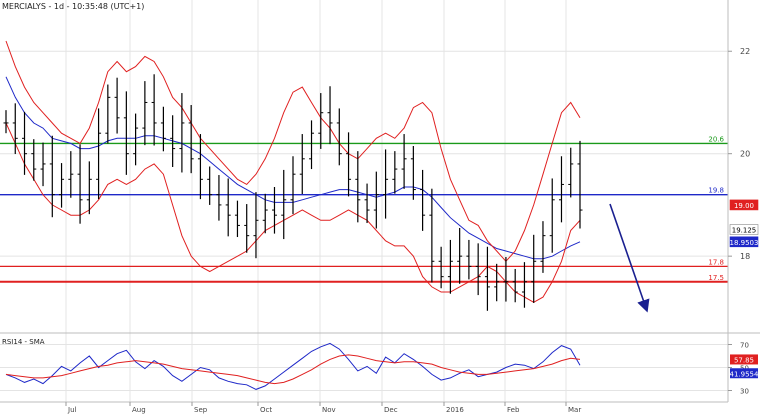 This screenshot has height=415, width=760. I want to click on rsi-y-tick-label-2: 70, so click(744, 346).